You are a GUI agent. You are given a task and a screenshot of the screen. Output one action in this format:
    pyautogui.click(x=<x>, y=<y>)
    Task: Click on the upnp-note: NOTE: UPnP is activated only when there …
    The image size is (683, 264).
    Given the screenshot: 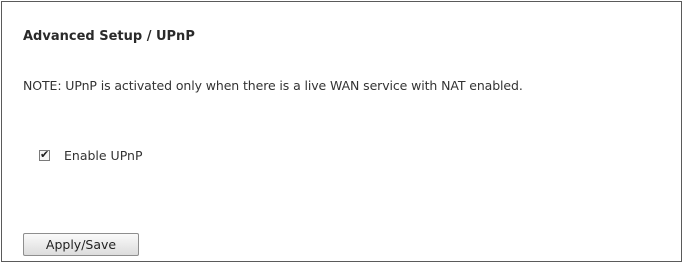 What is the action you would take?
    pyautogui.click(x=273, y=85)
    